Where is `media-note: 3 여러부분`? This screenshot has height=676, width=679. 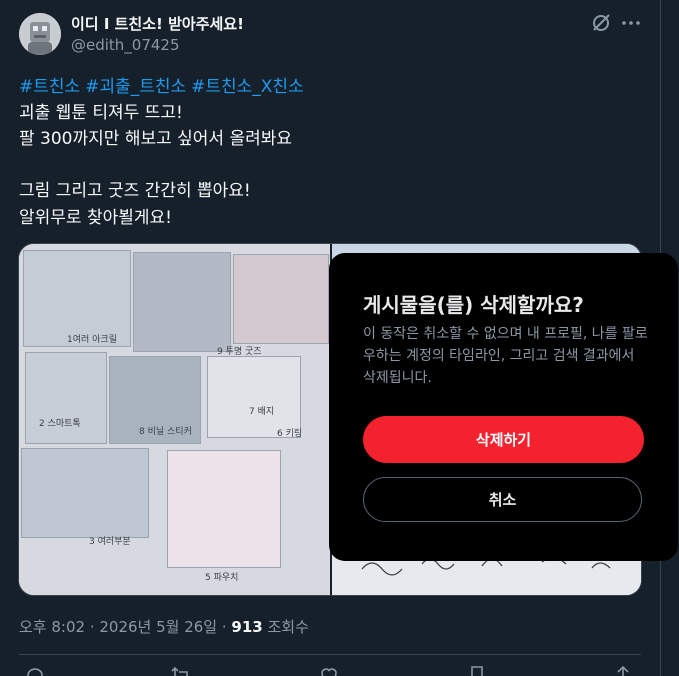
media-note: 3 여러부분 is located at coordinates (110, 542).